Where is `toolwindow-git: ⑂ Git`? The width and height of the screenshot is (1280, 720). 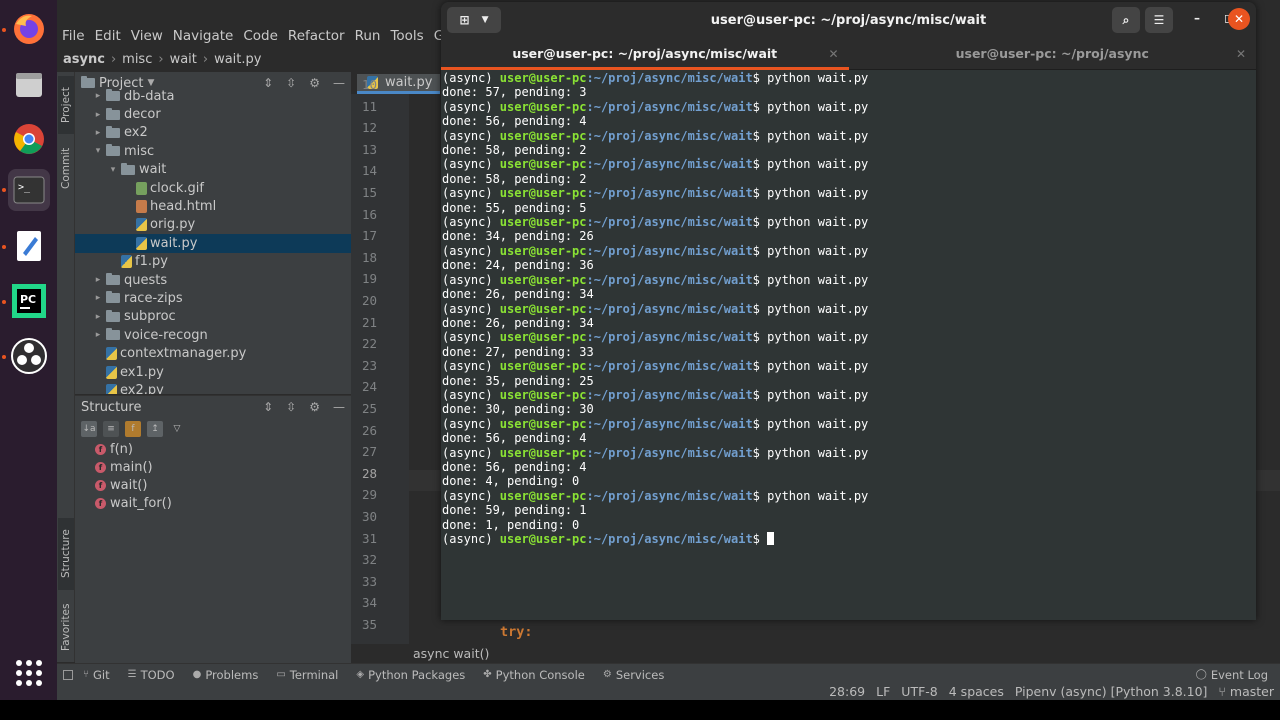
toolwindow-git: ⑂ Git is located at coordinates (96, 675).